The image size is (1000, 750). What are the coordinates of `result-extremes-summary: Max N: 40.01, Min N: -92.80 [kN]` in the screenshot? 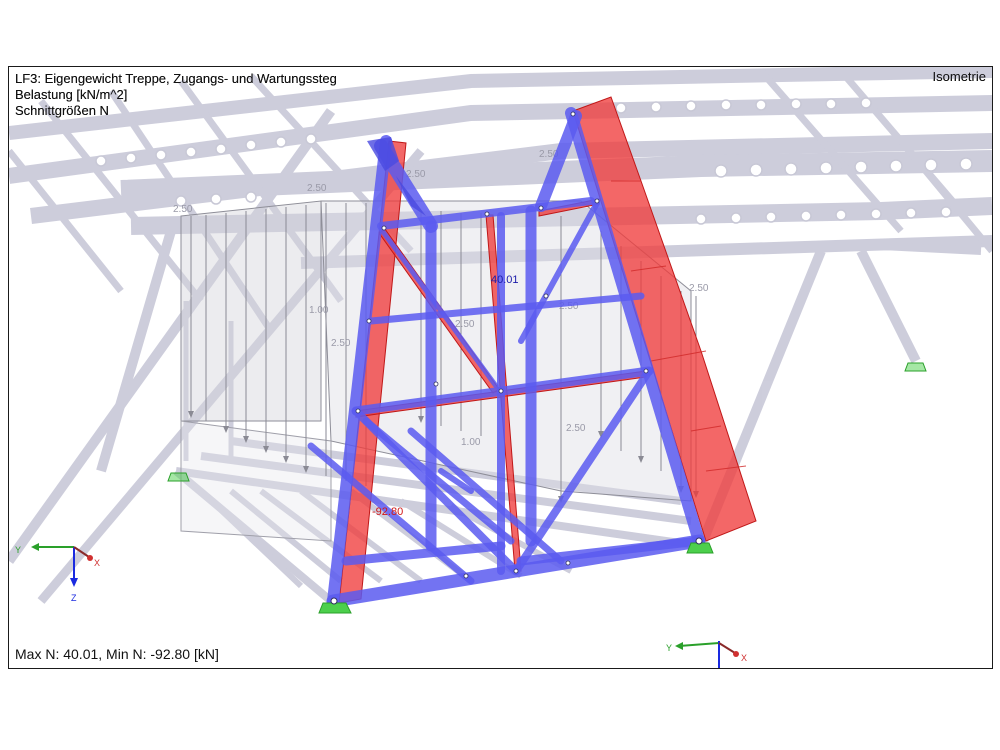 It's located at (117, 654).